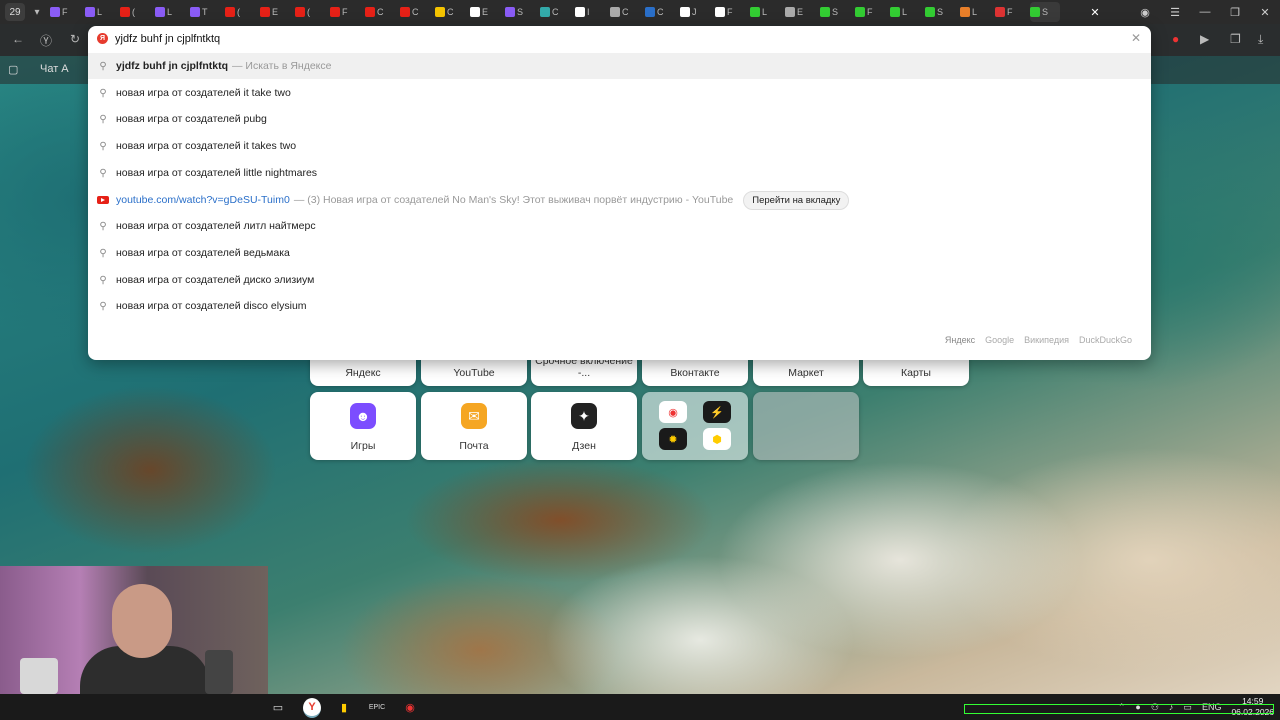  I want to click on cursor-close-tab-icon: ✕, so click(1095, 12).